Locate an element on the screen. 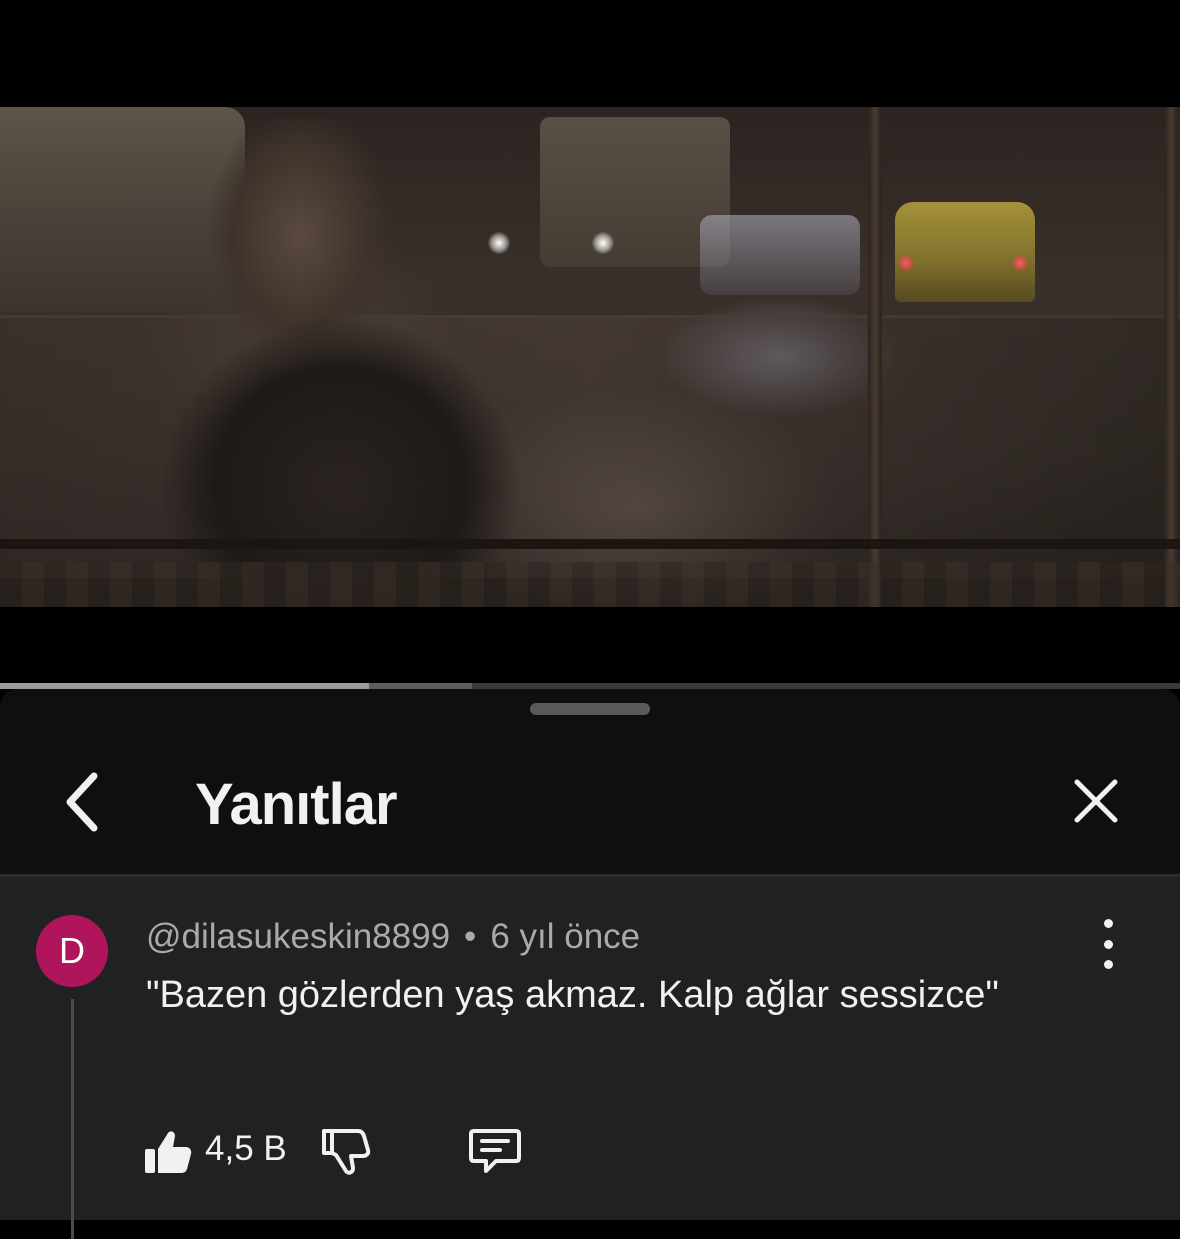  comment-time: 6 yıl önce is located at coordinates (565, 936).